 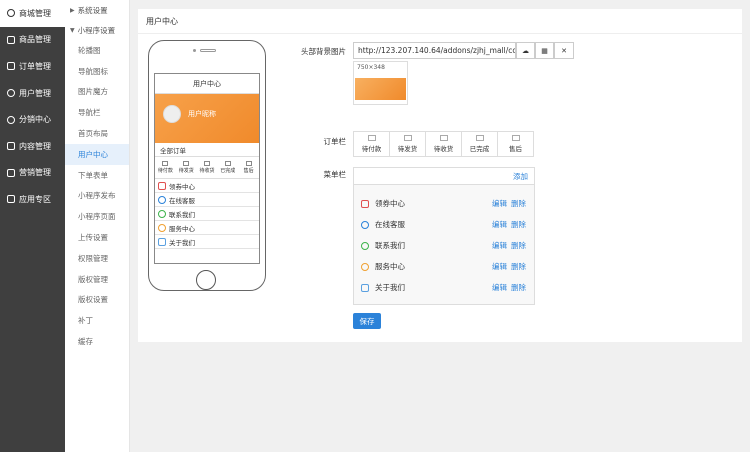 What do you see at coordinates (11, 146) in the screenshot?
I see `document-icon` at bounding box center [11, 146].